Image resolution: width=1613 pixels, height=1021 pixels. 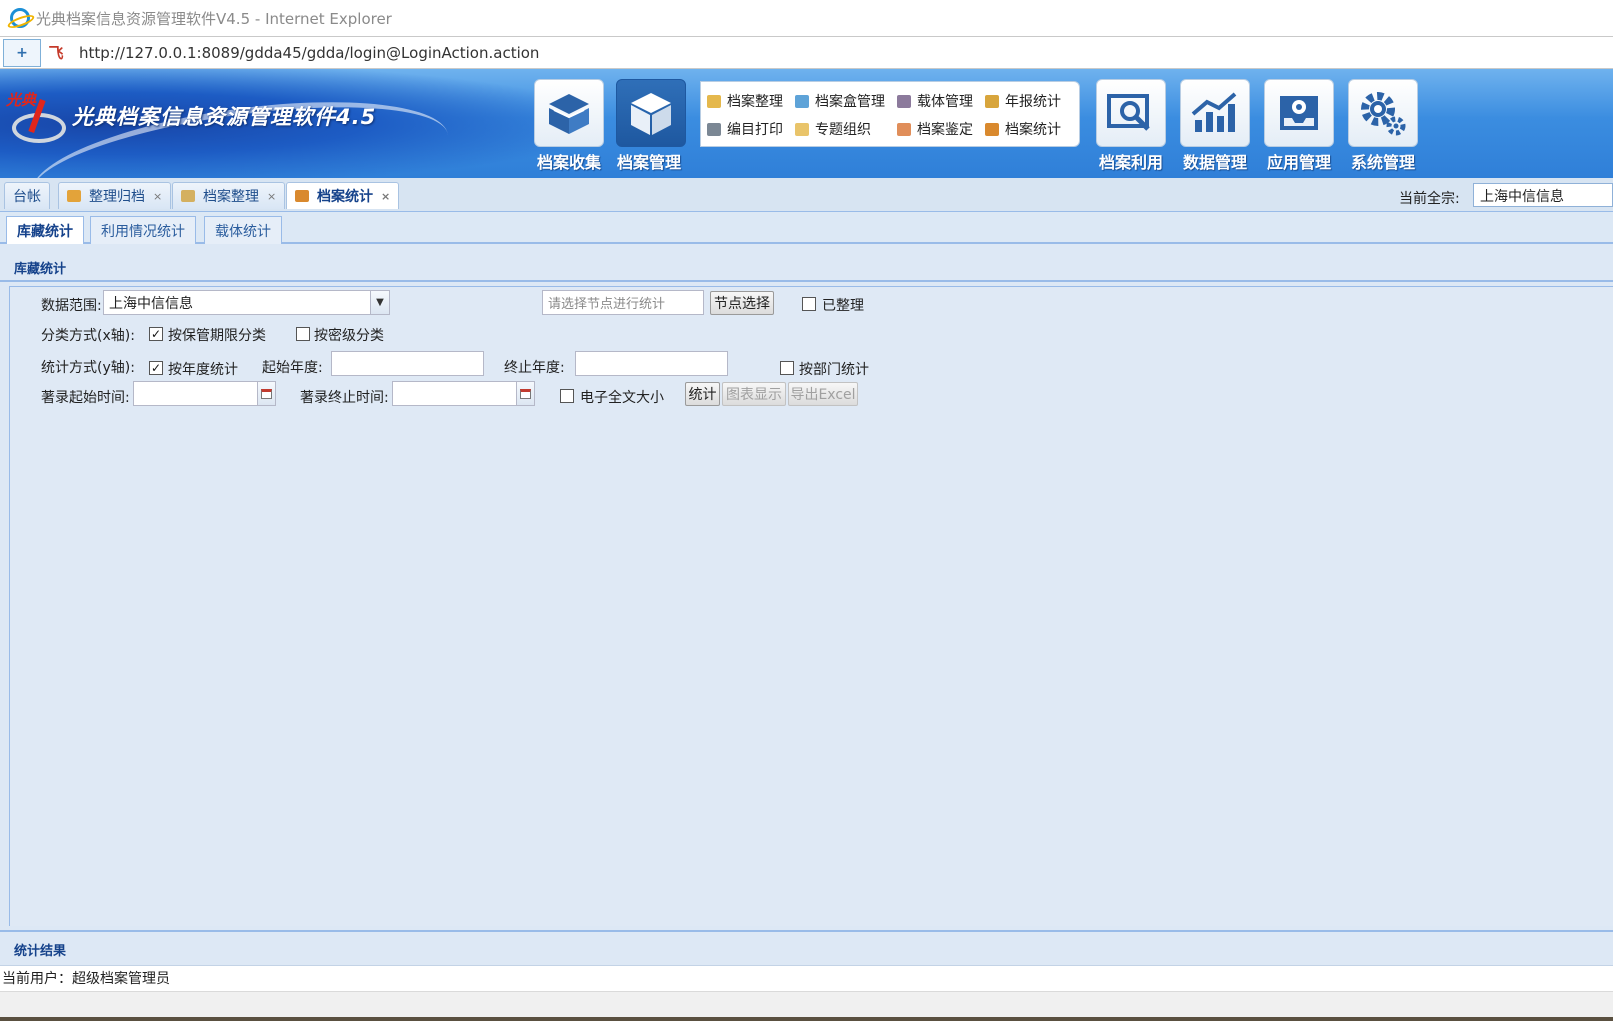 I want to click on menu-app-manage, so click(x=1299, y=113).